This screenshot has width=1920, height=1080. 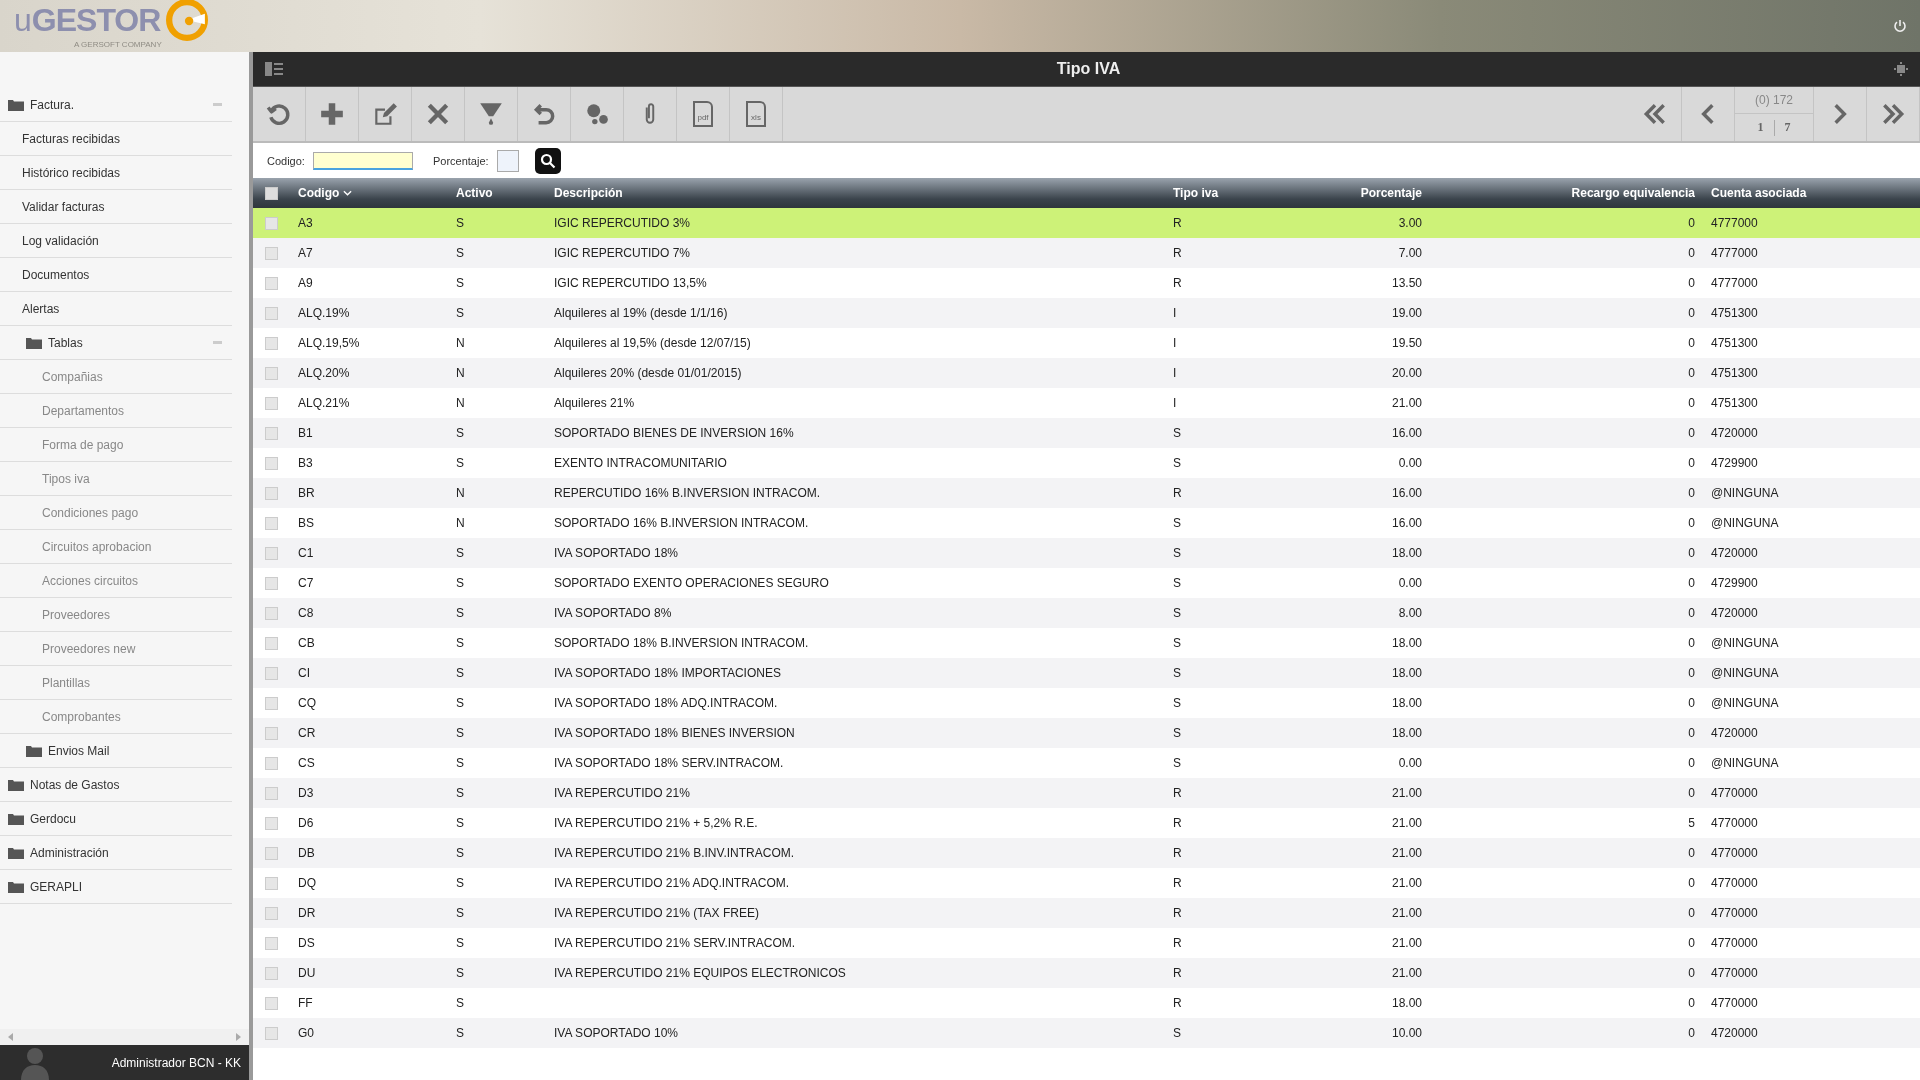 What do you see at coordinates (116, 105) in the screenshot?
I see `folder-item: Factura.` at bounding box center [116, 105].